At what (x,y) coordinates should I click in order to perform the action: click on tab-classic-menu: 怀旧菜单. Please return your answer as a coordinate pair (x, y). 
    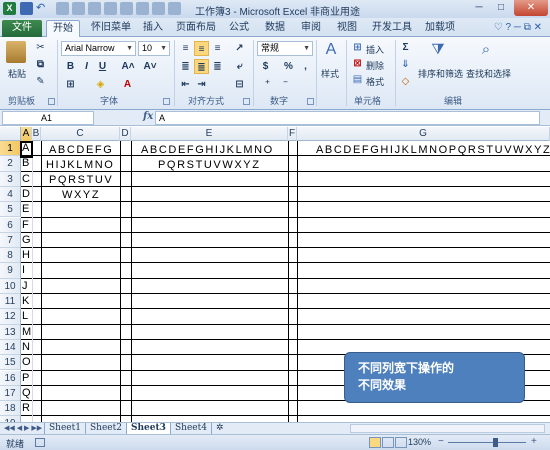
    Looking at the image, I should click on (111, 28).